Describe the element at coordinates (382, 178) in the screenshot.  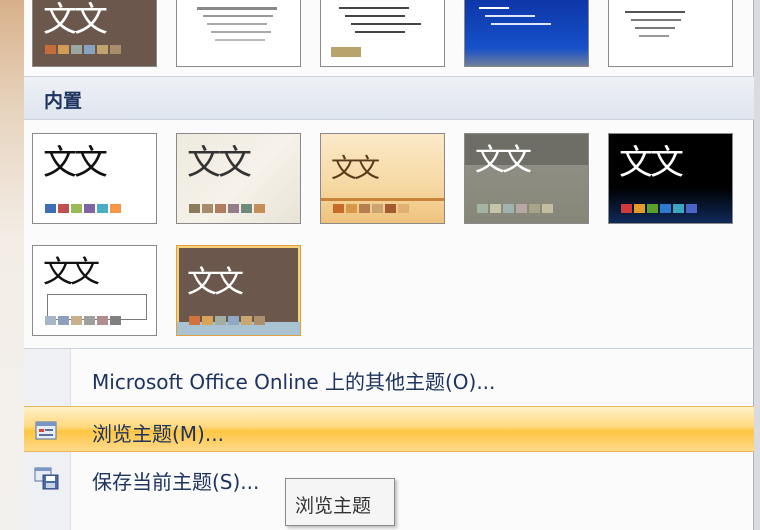
I see `theme-thumbnail-3: 文文` at that location.